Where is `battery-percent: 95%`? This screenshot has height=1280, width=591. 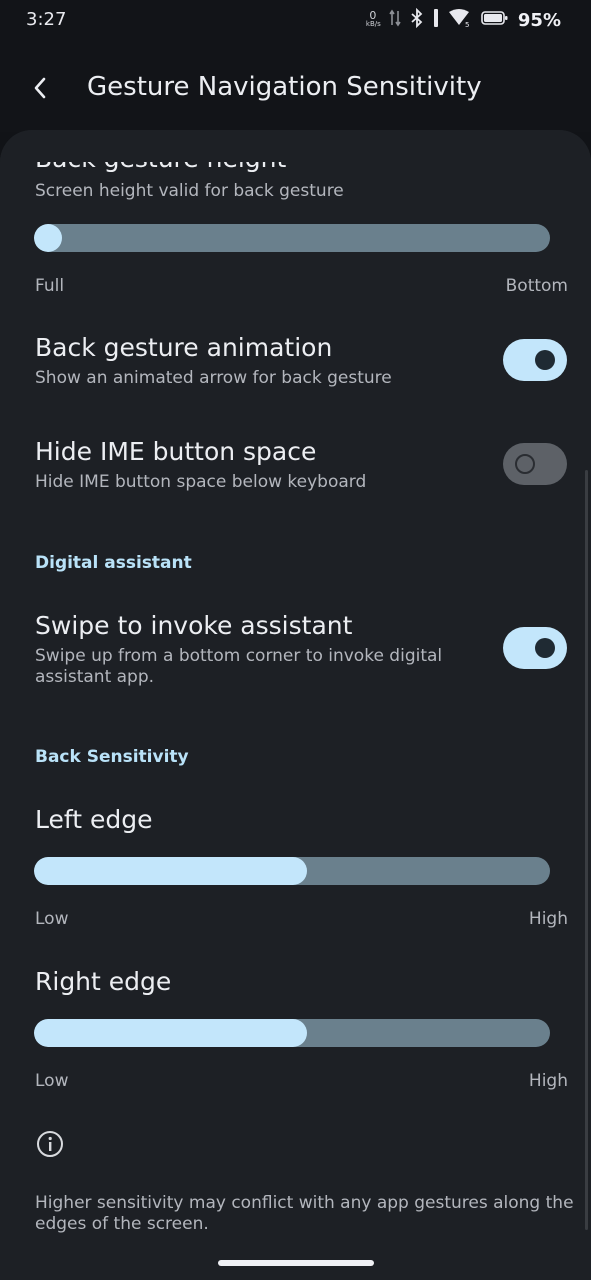
battery-percent: 95% is located at coordinates (539, 20).